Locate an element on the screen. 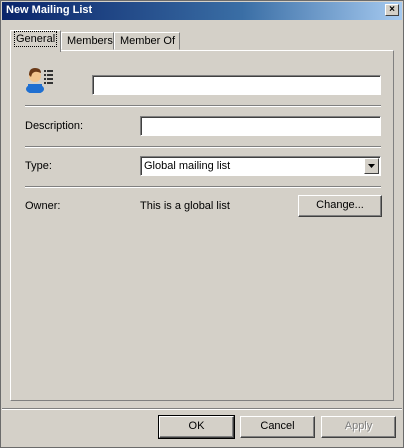 The height and width of the screenshot is (448, 404). apply-button: Apply is located at coordinates (358, 427).